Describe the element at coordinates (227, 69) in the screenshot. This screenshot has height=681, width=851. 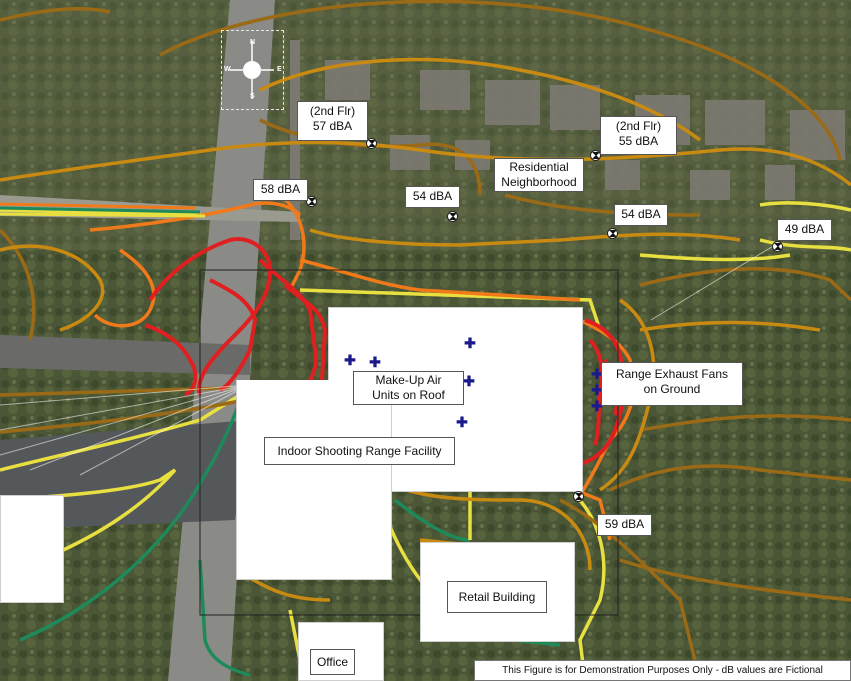
I see `compass-west: W` at that location.